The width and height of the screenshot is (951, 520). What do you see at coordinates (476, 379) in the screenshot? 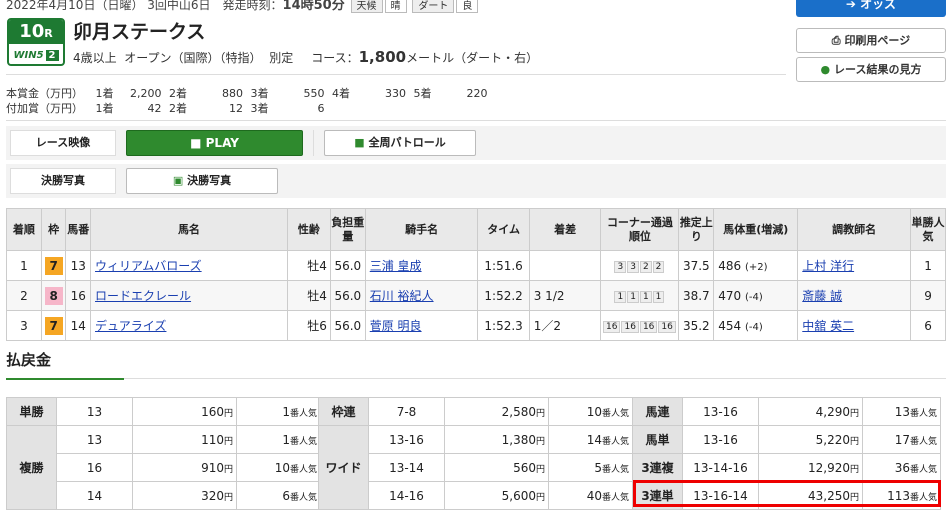
I see `payout-underline` at bounding box center [476, 379].